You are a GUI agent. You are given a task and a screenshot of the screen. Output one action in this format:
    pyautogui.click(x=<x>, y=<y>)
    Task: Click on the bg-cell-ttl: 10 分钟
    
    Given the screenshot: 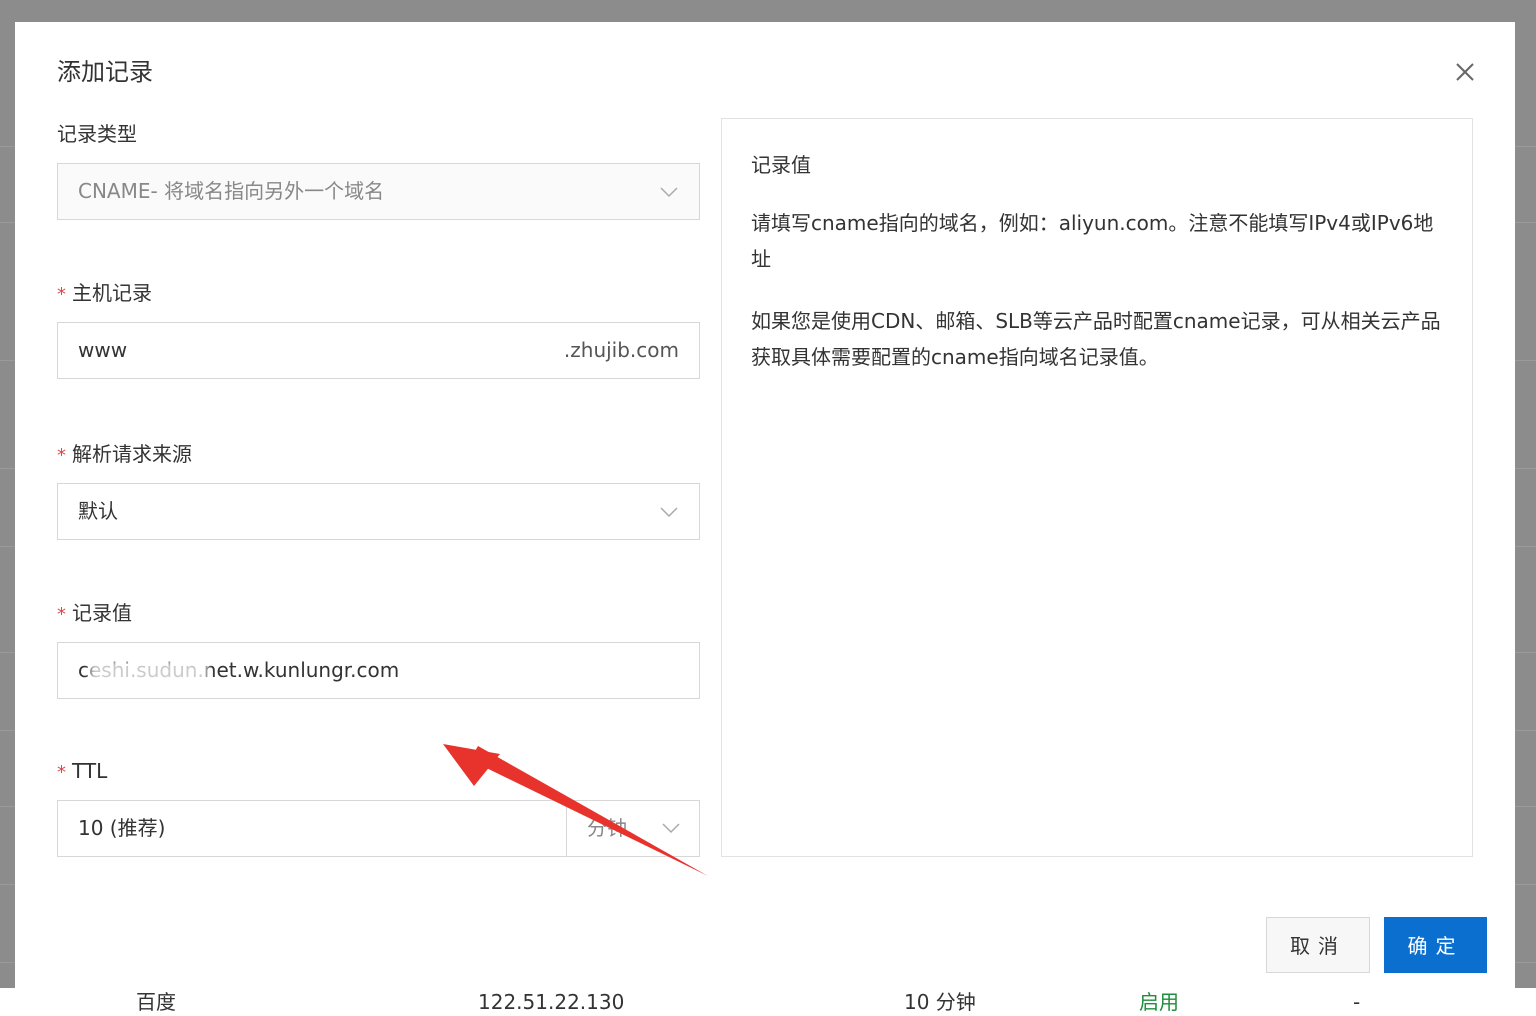 What is the action you would take?
    pyautogui.click(x=940, y=1002)
    